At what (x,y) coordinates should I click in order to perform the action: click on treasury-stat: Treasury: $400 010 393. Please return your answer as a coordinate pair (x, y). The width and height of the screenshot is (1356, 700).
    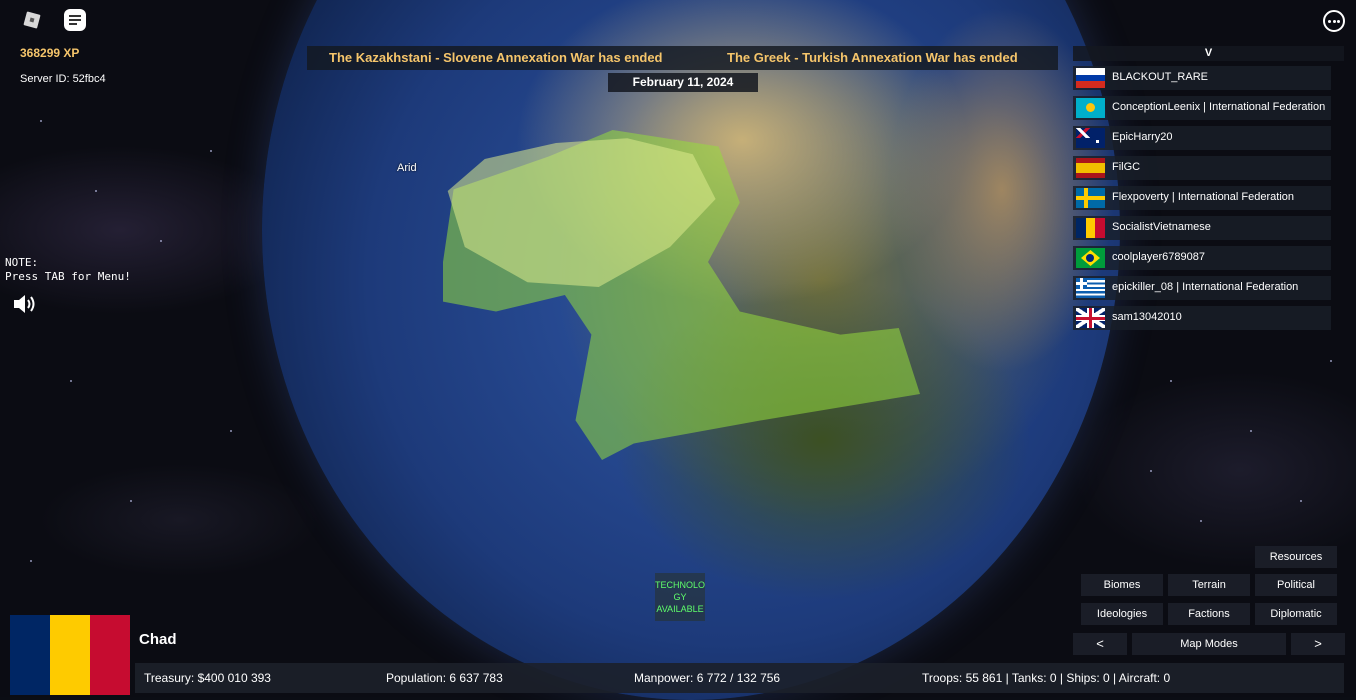
    Looking at the image, I should click on (207, 678).